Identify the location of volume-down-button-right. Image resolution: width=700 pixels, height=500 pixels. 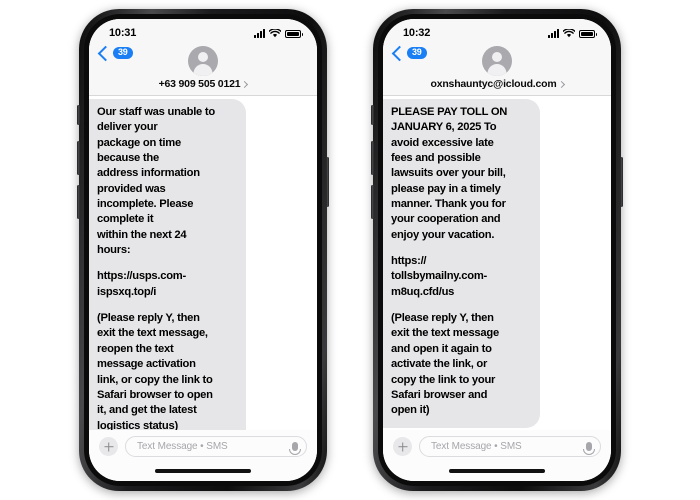
(372, 202).